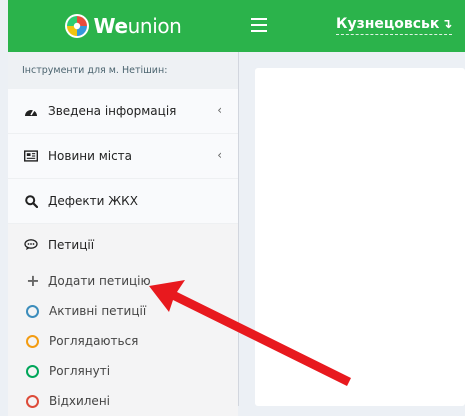  I want to click on submenu-item-label: Роглянуті, so click(80, 371).